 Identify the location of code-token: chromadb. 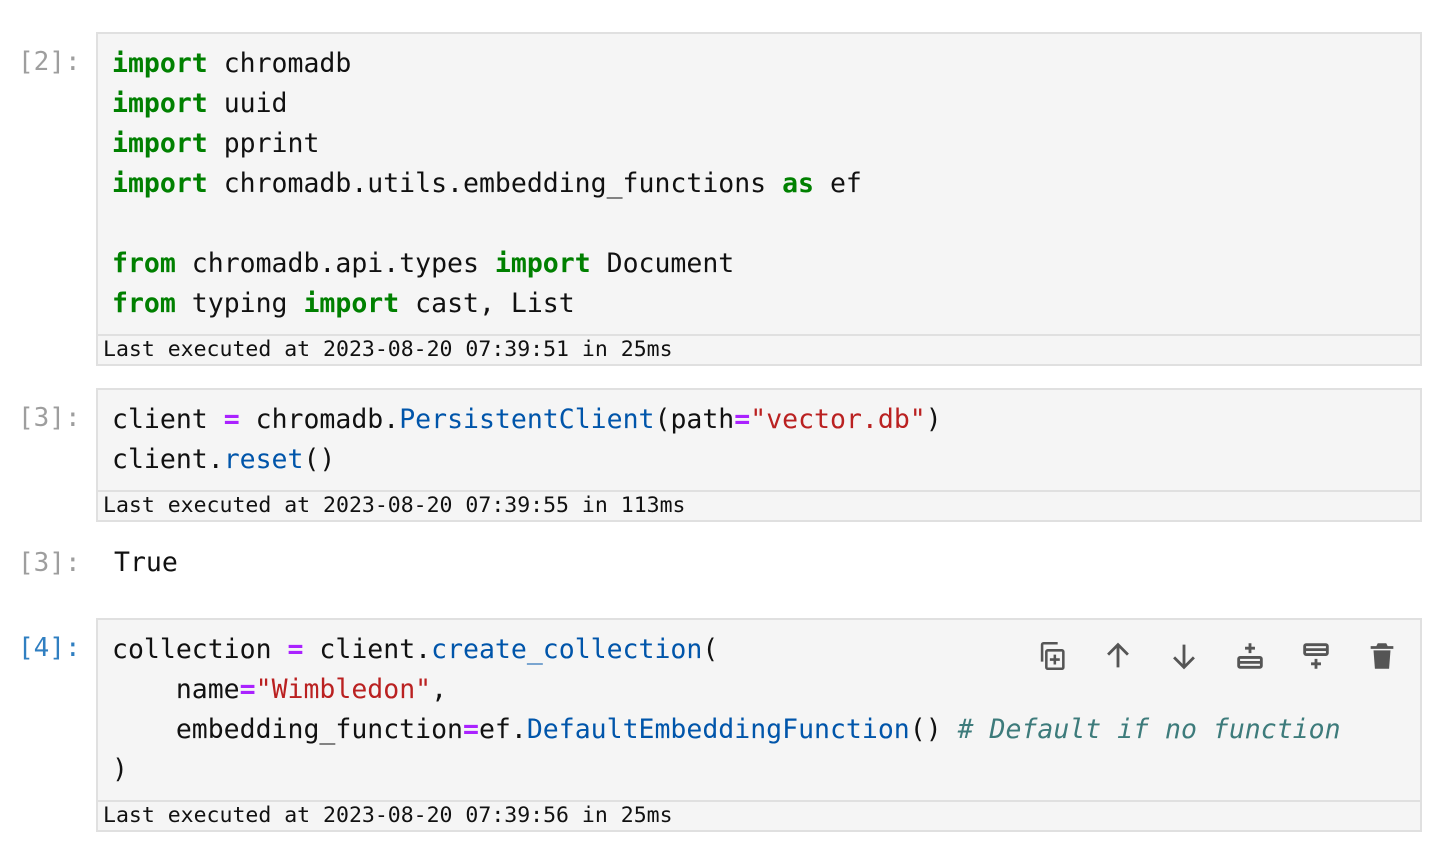
(279, 63).